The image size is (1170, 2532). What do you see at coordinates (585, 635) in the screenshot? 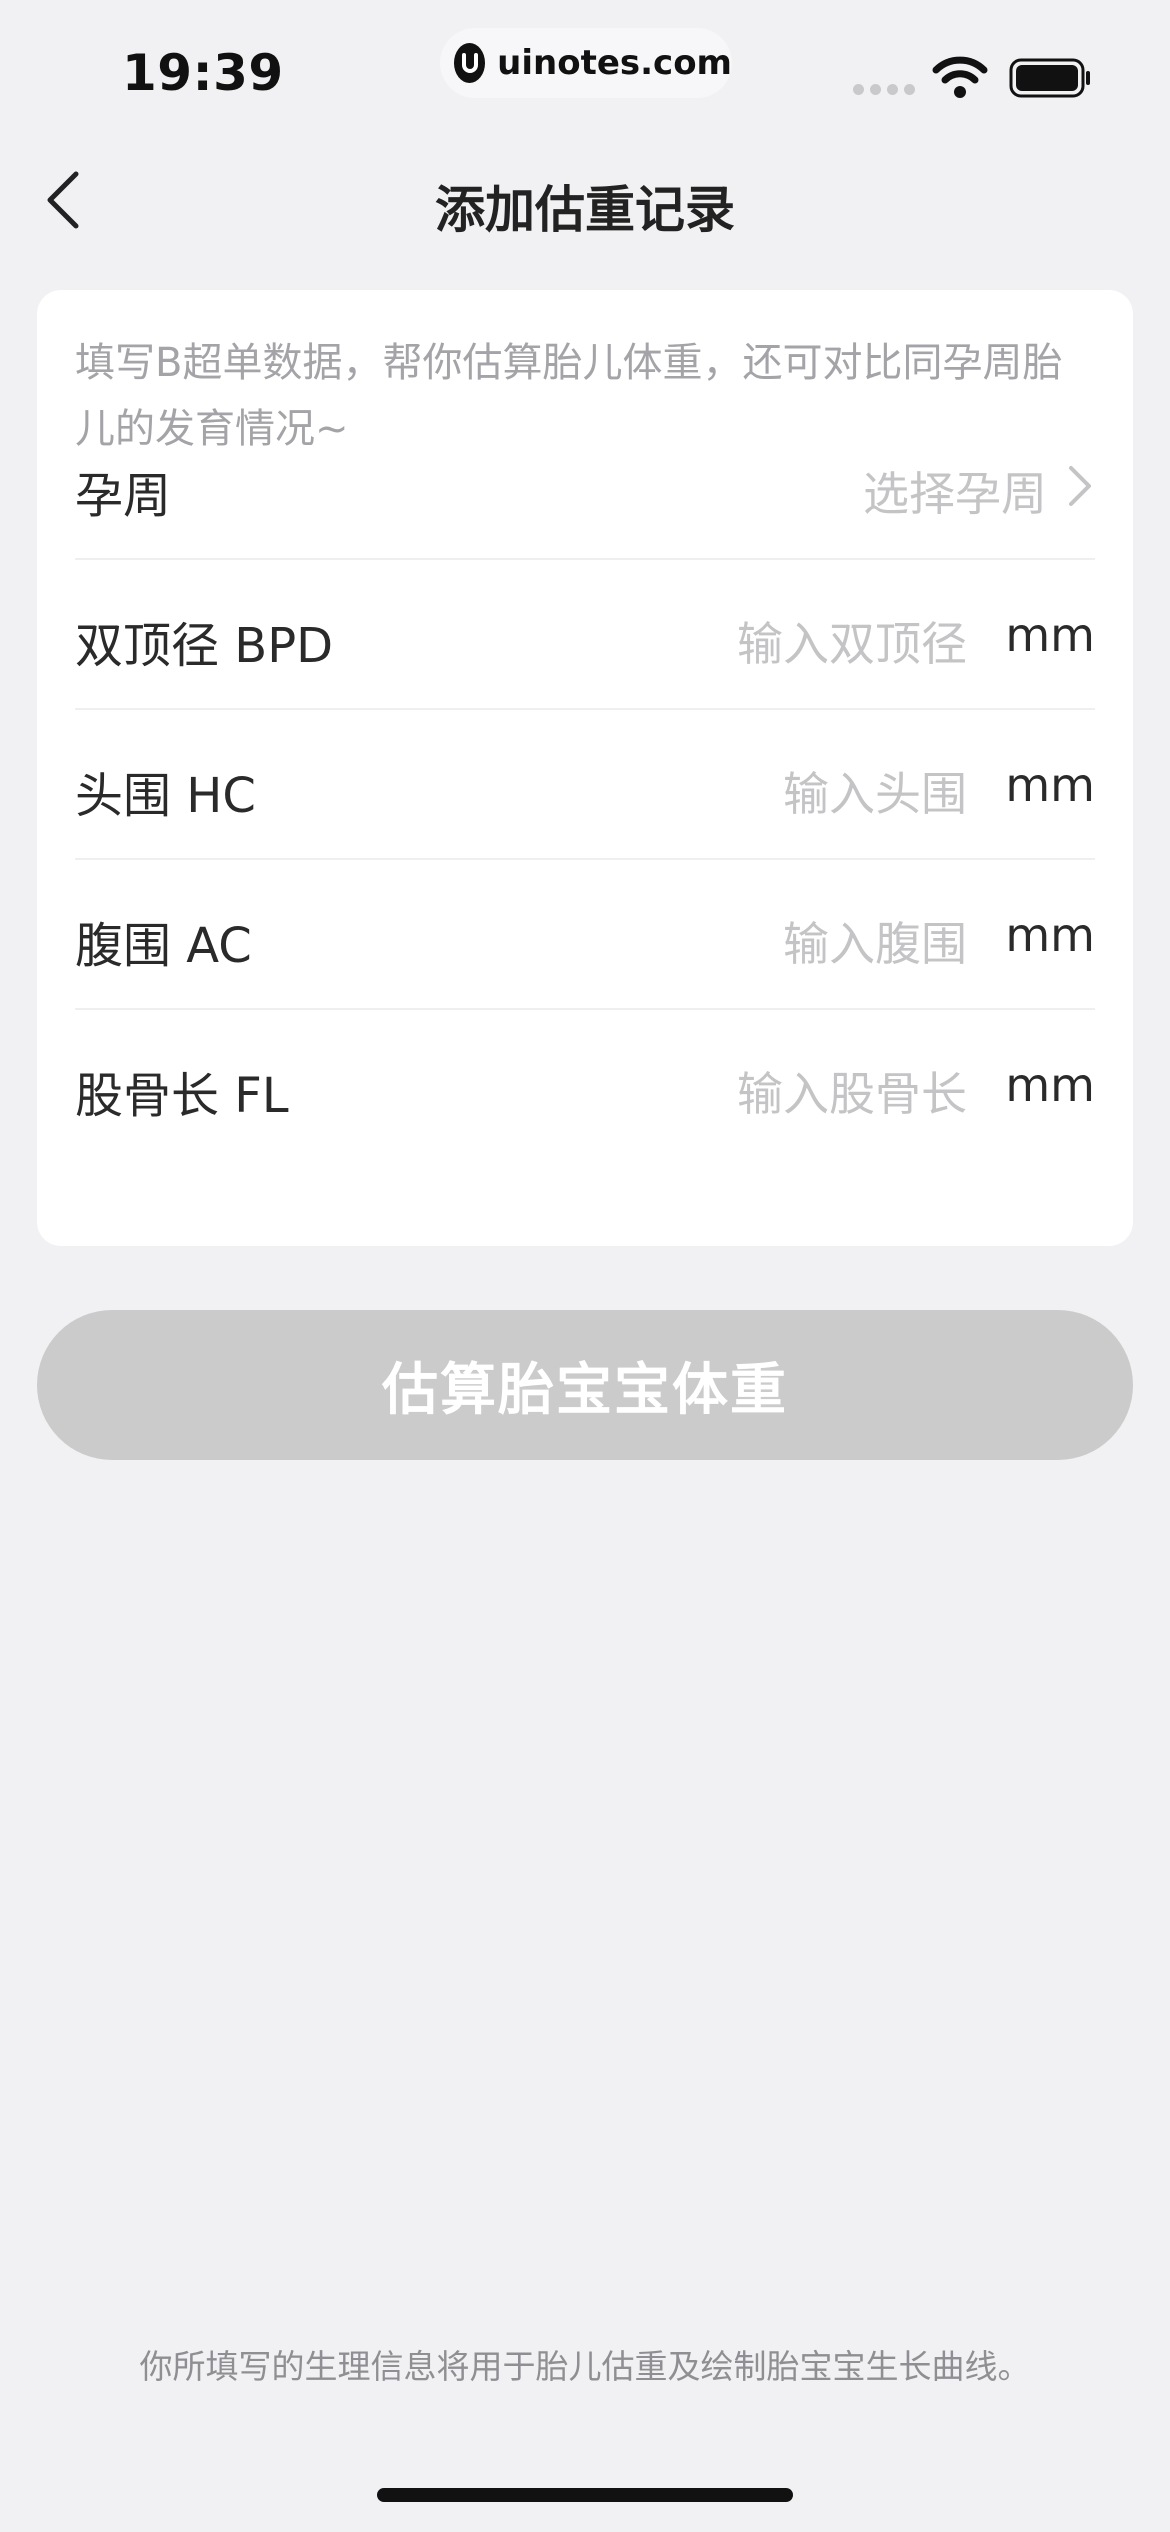
I see `bpd-row: 双顶径 BPD 输入双顶径 mm` at bounding box center [585, 635].